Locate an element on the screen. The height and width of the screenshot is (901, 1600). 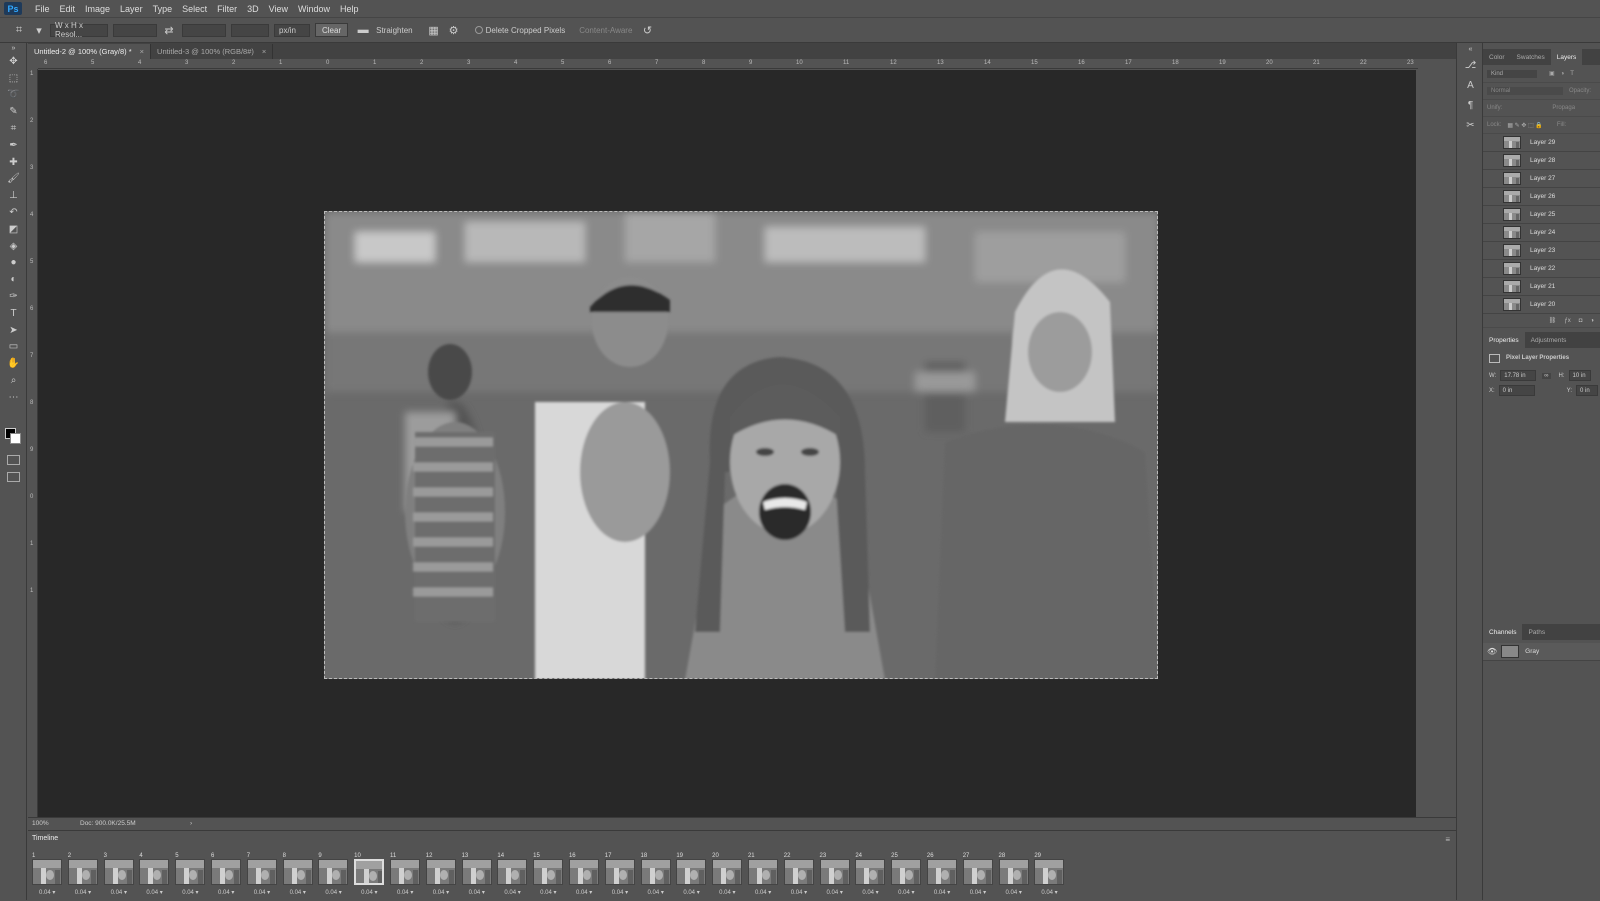
background-color-swatch is located at coordinates (15, 438).